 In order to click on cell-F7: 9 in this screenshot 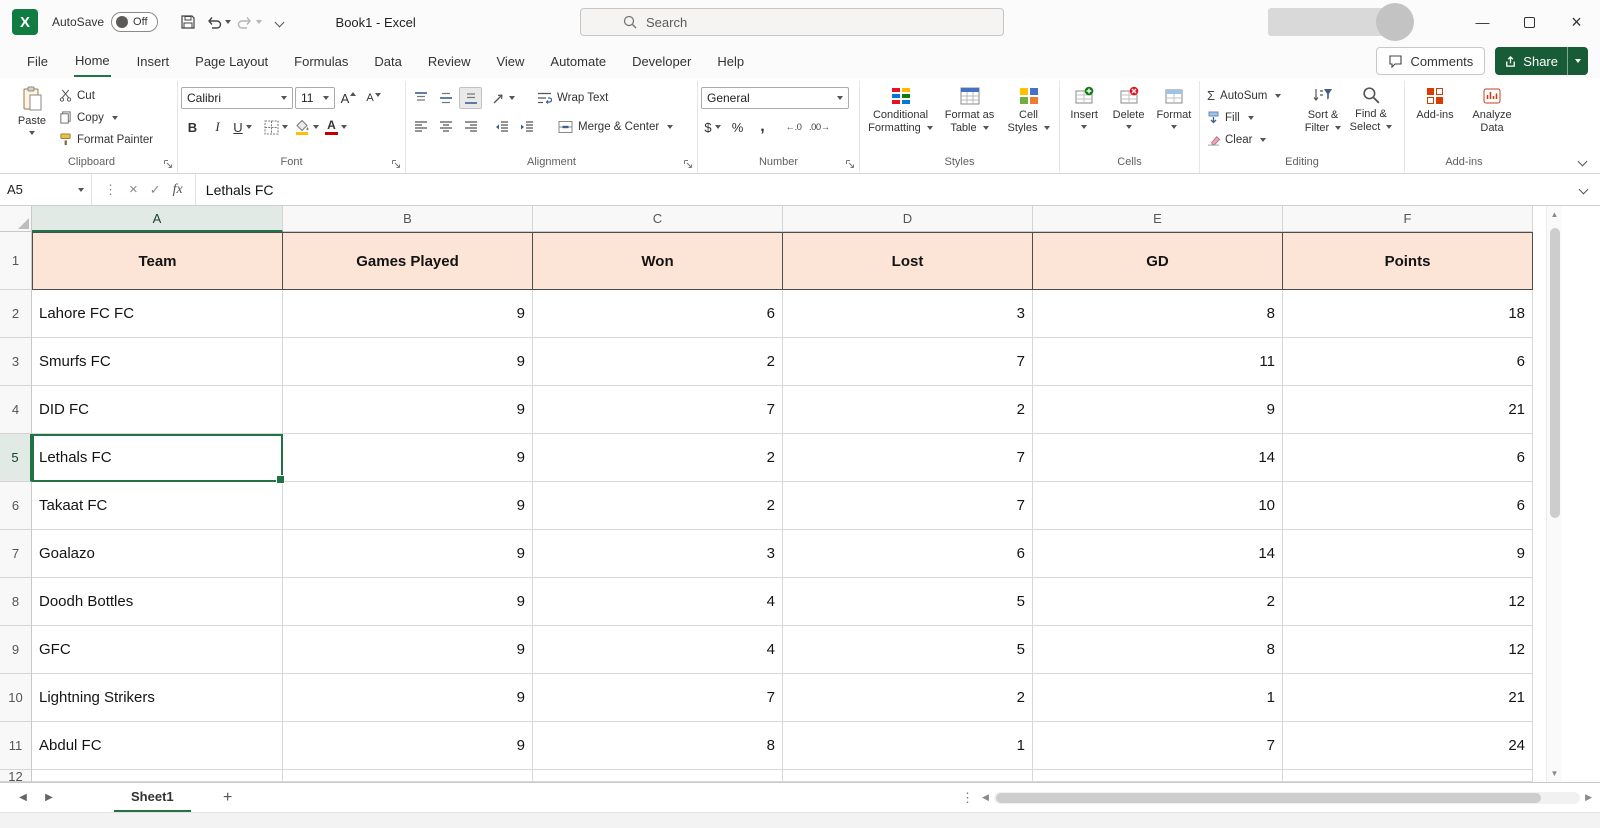, I will do `click(1408, 554)`.